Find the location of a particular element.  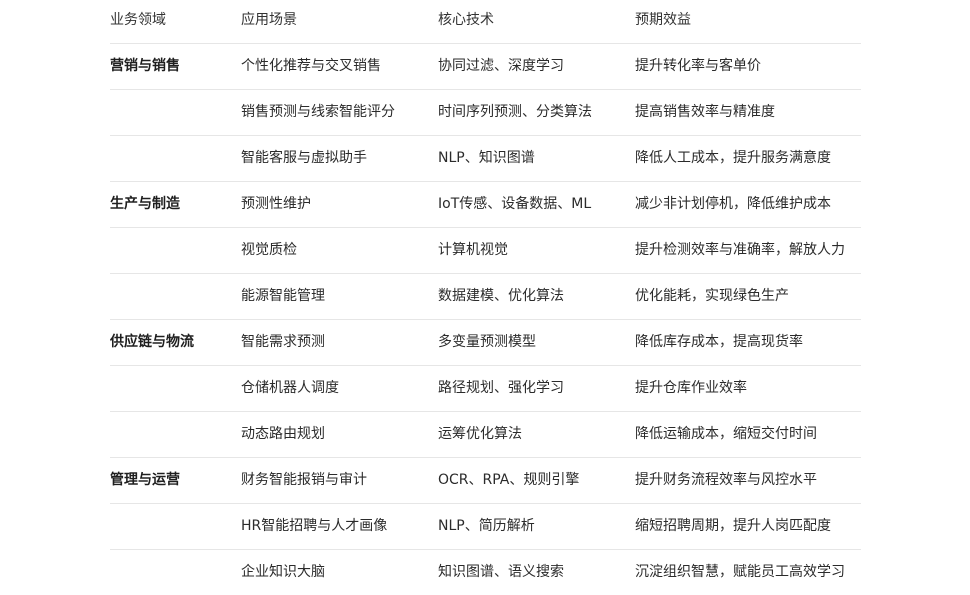

scenario-cell: 智能客服与虚拟助手 is located at coordinates (304, 158).